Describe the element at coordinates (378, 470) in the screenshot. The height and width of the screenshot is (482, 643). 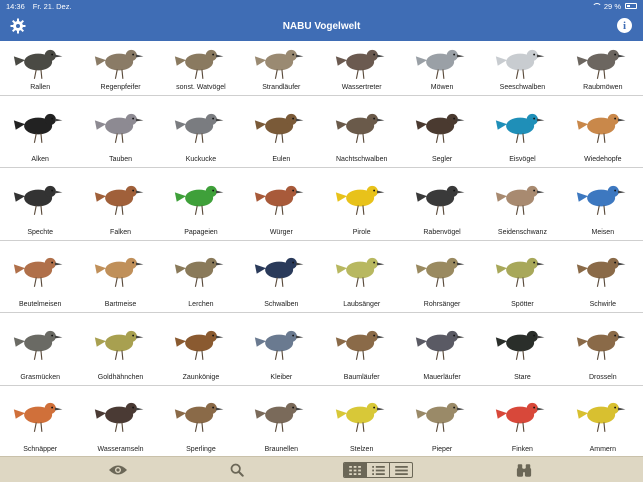
I see `list-view-icon` at that location.